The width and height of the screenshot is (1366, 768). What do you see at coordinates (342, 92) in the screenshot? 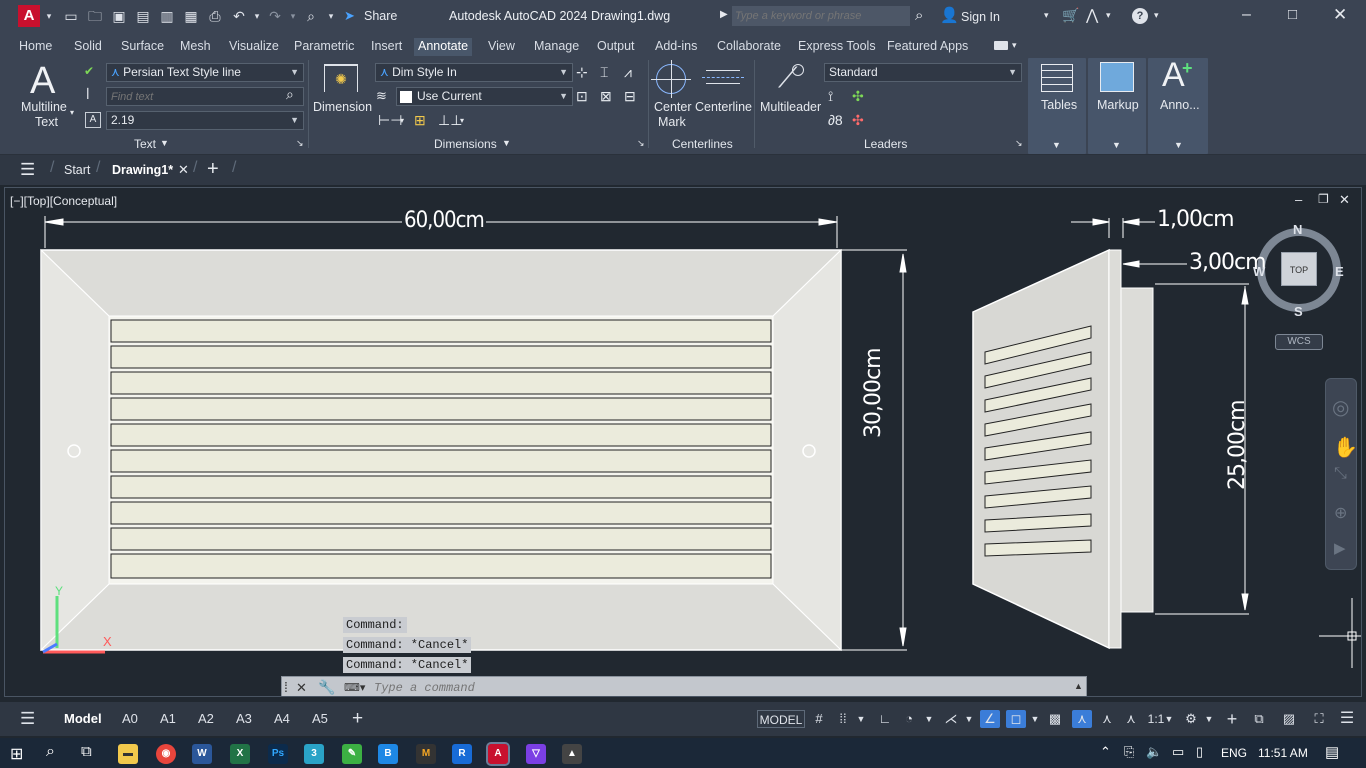
I see `dimension-button: ✺ Dimension` at bounding box center [342, 92].